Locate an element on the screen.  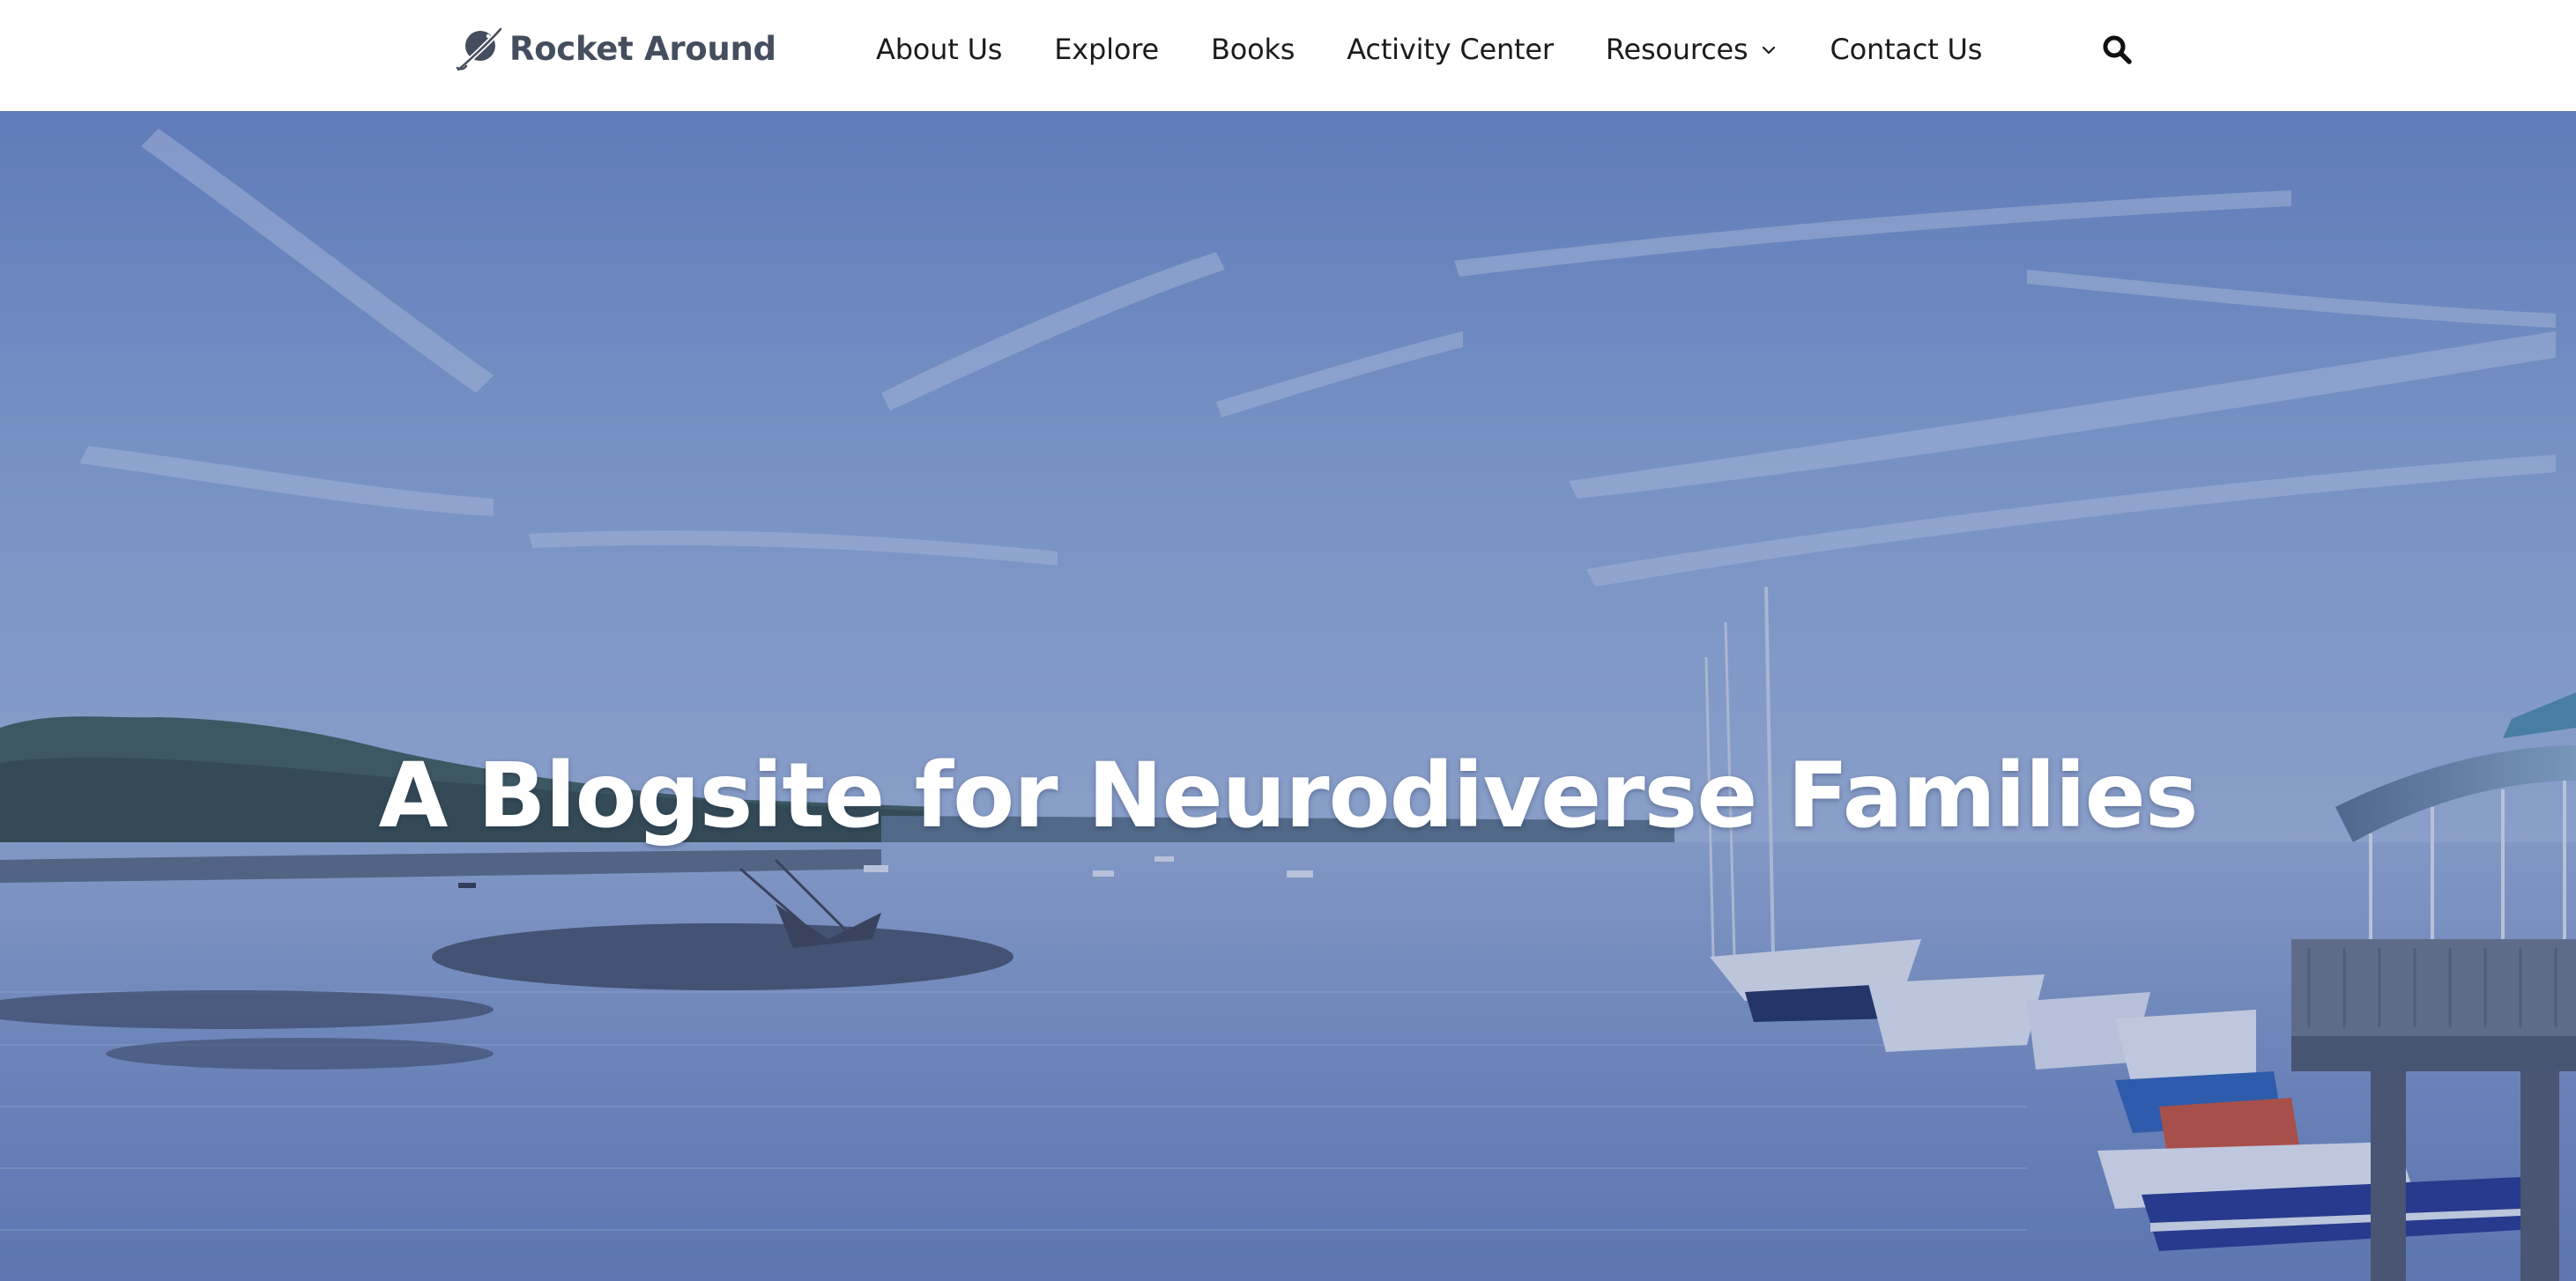
nav-item-contact-us: Contact Us is located at coordinates (1906, 49).